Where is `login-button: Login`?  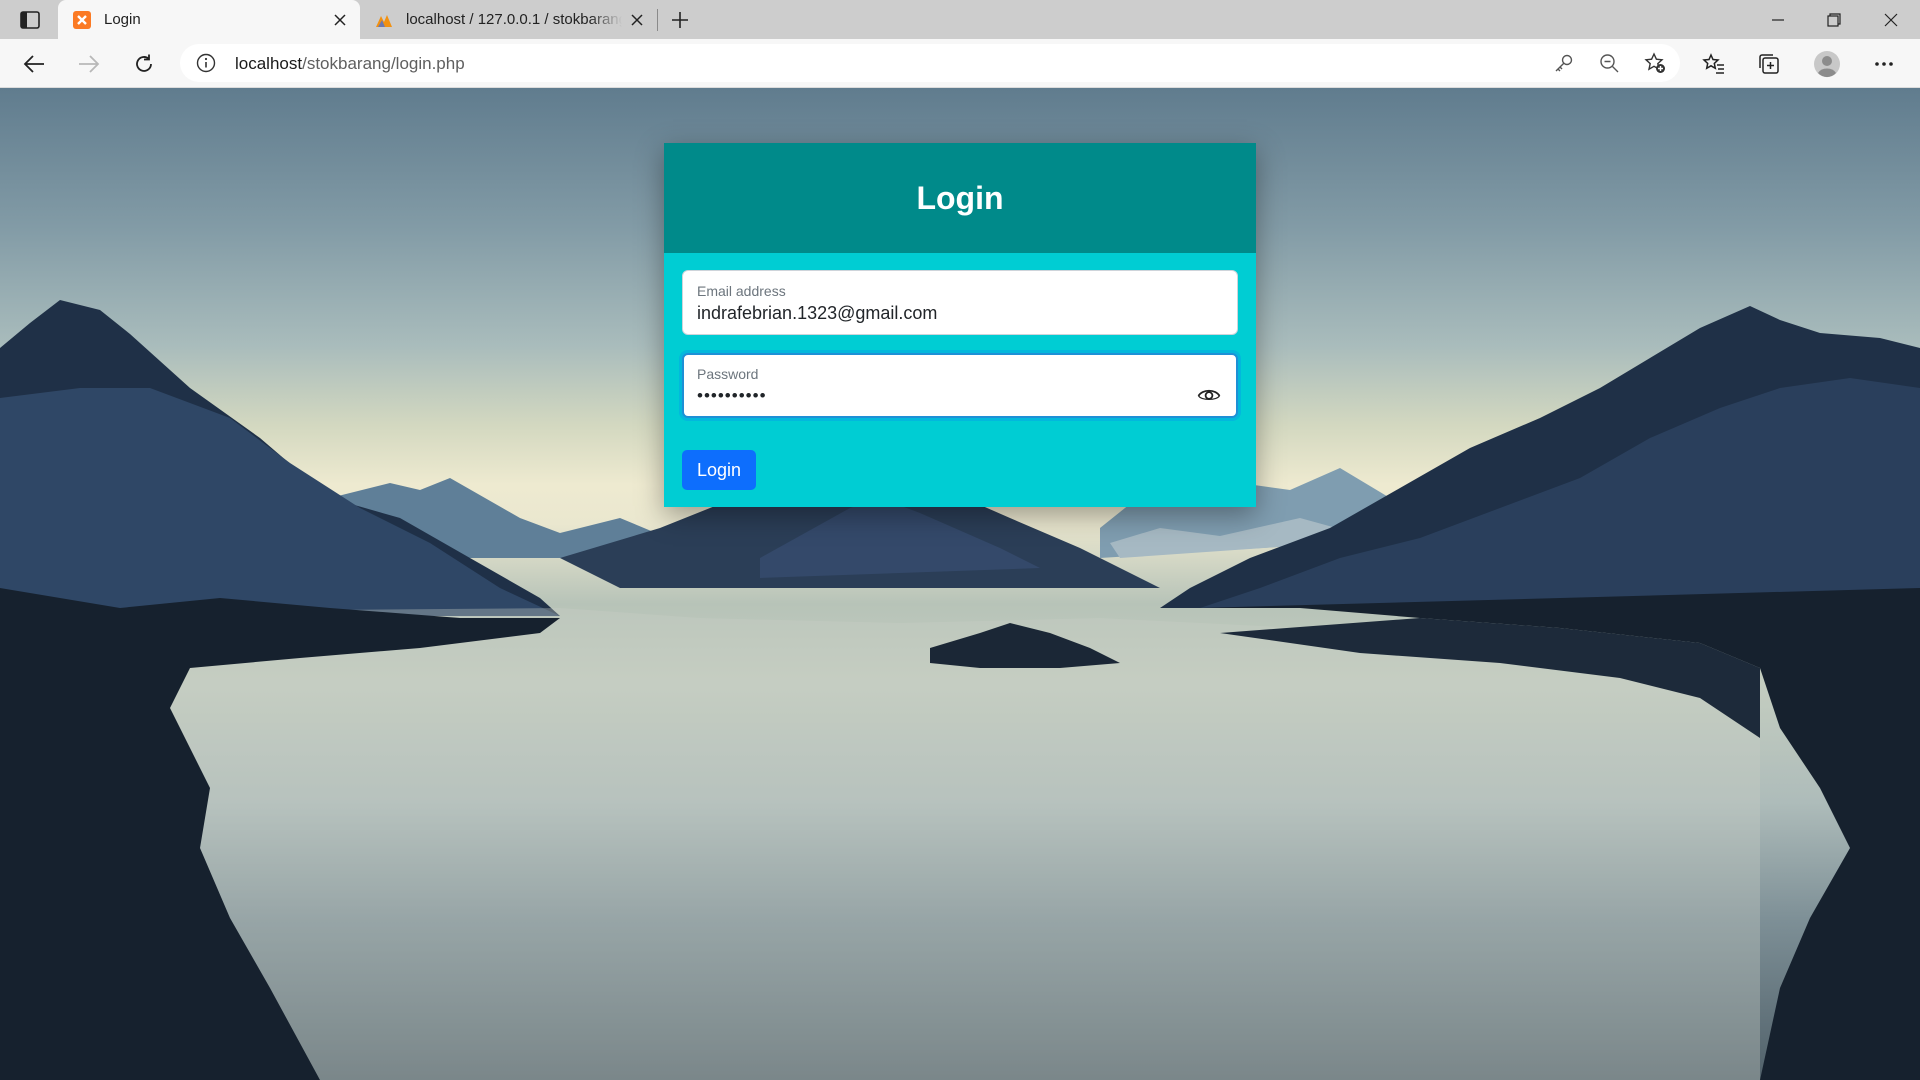
login-button: Login is located at coordinates (719, 470).